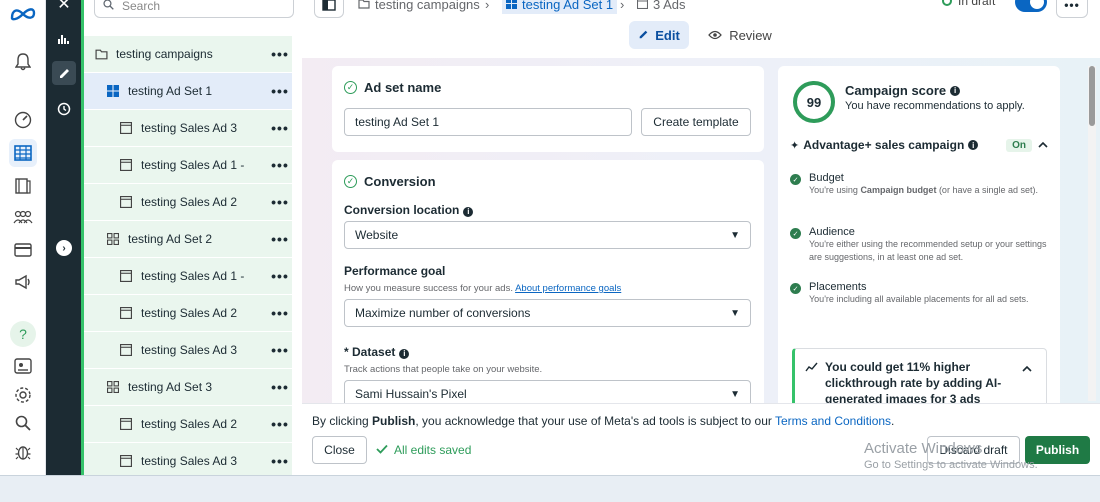 This screenshot has height=502, width=1100. Describe the element at coordinates (170, 91) in the screenshot. I see `tree-item-label: testing Ad Set 1` at that location.